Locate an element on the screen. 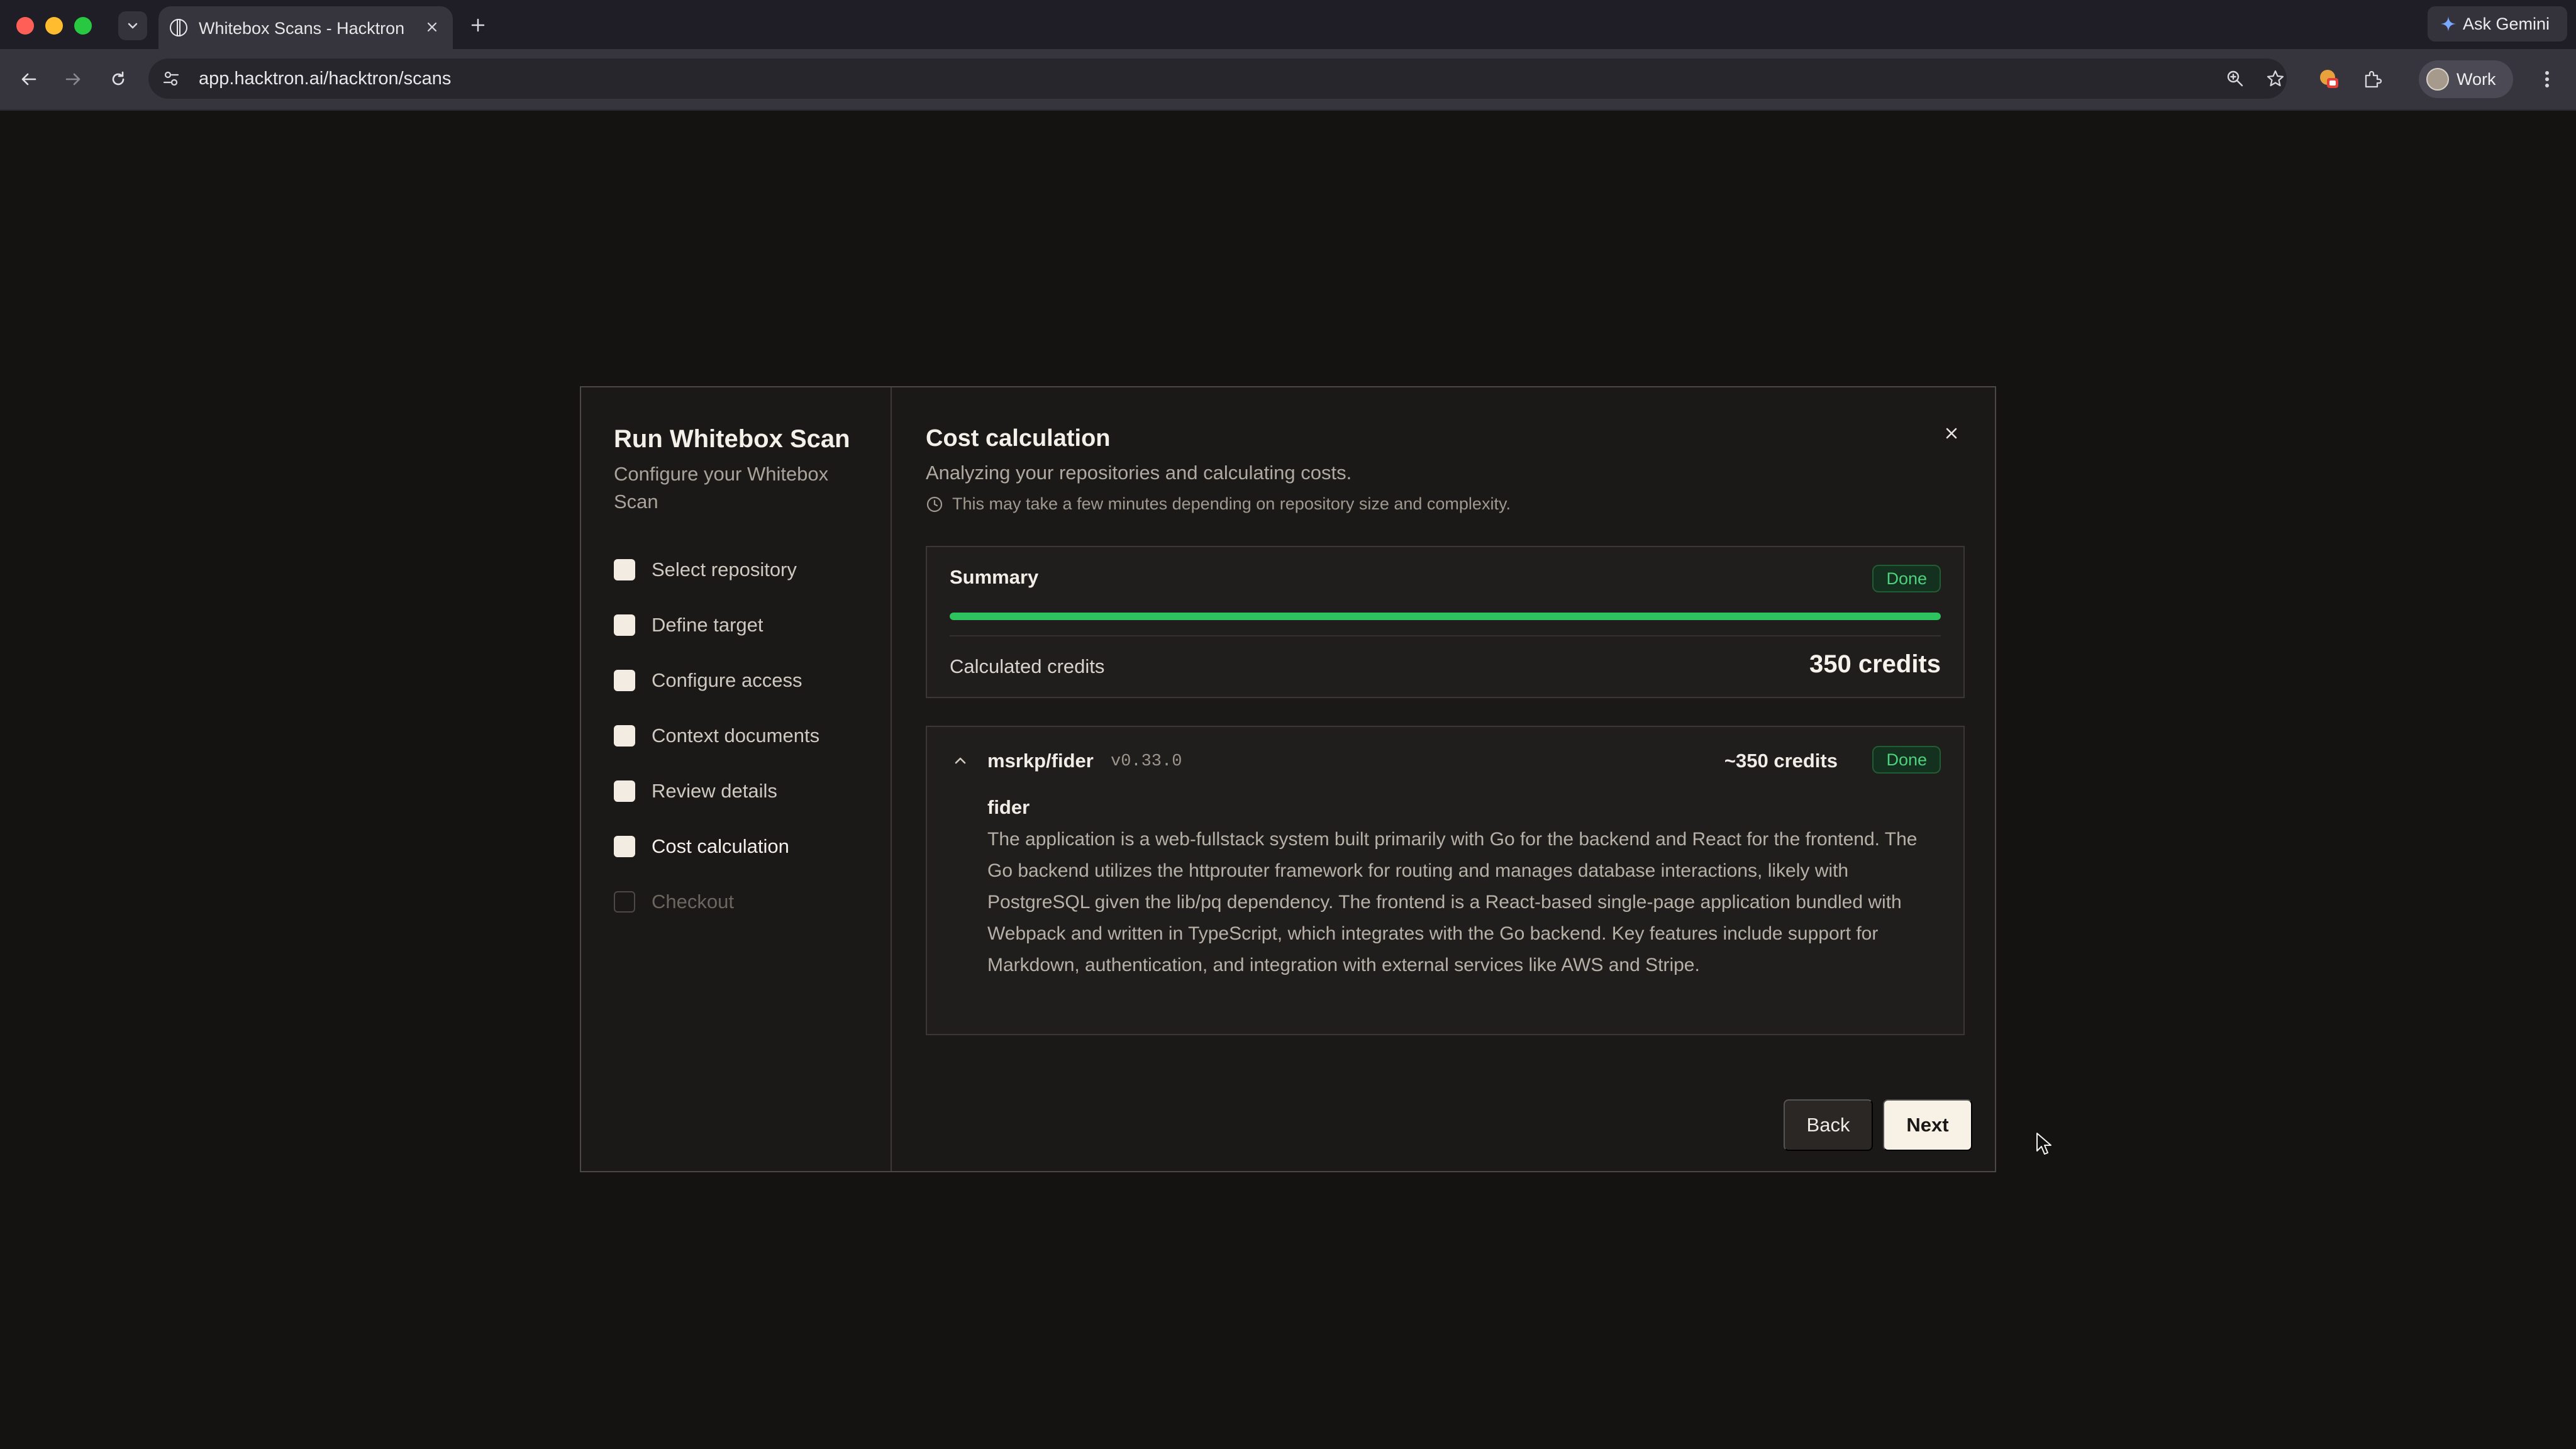 The image size is (2576, 1449). repository-version: v0.33.0 is located at coordinates (1146, 761).